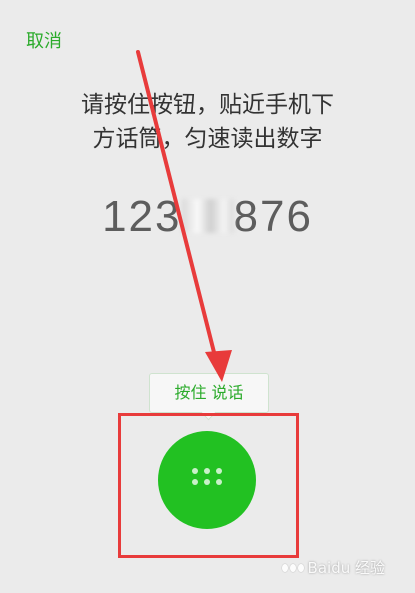 The width and height of the screenshot is (415, 593). I want to click on baidu-watermark: Baidu 经验, so click(333, 567).